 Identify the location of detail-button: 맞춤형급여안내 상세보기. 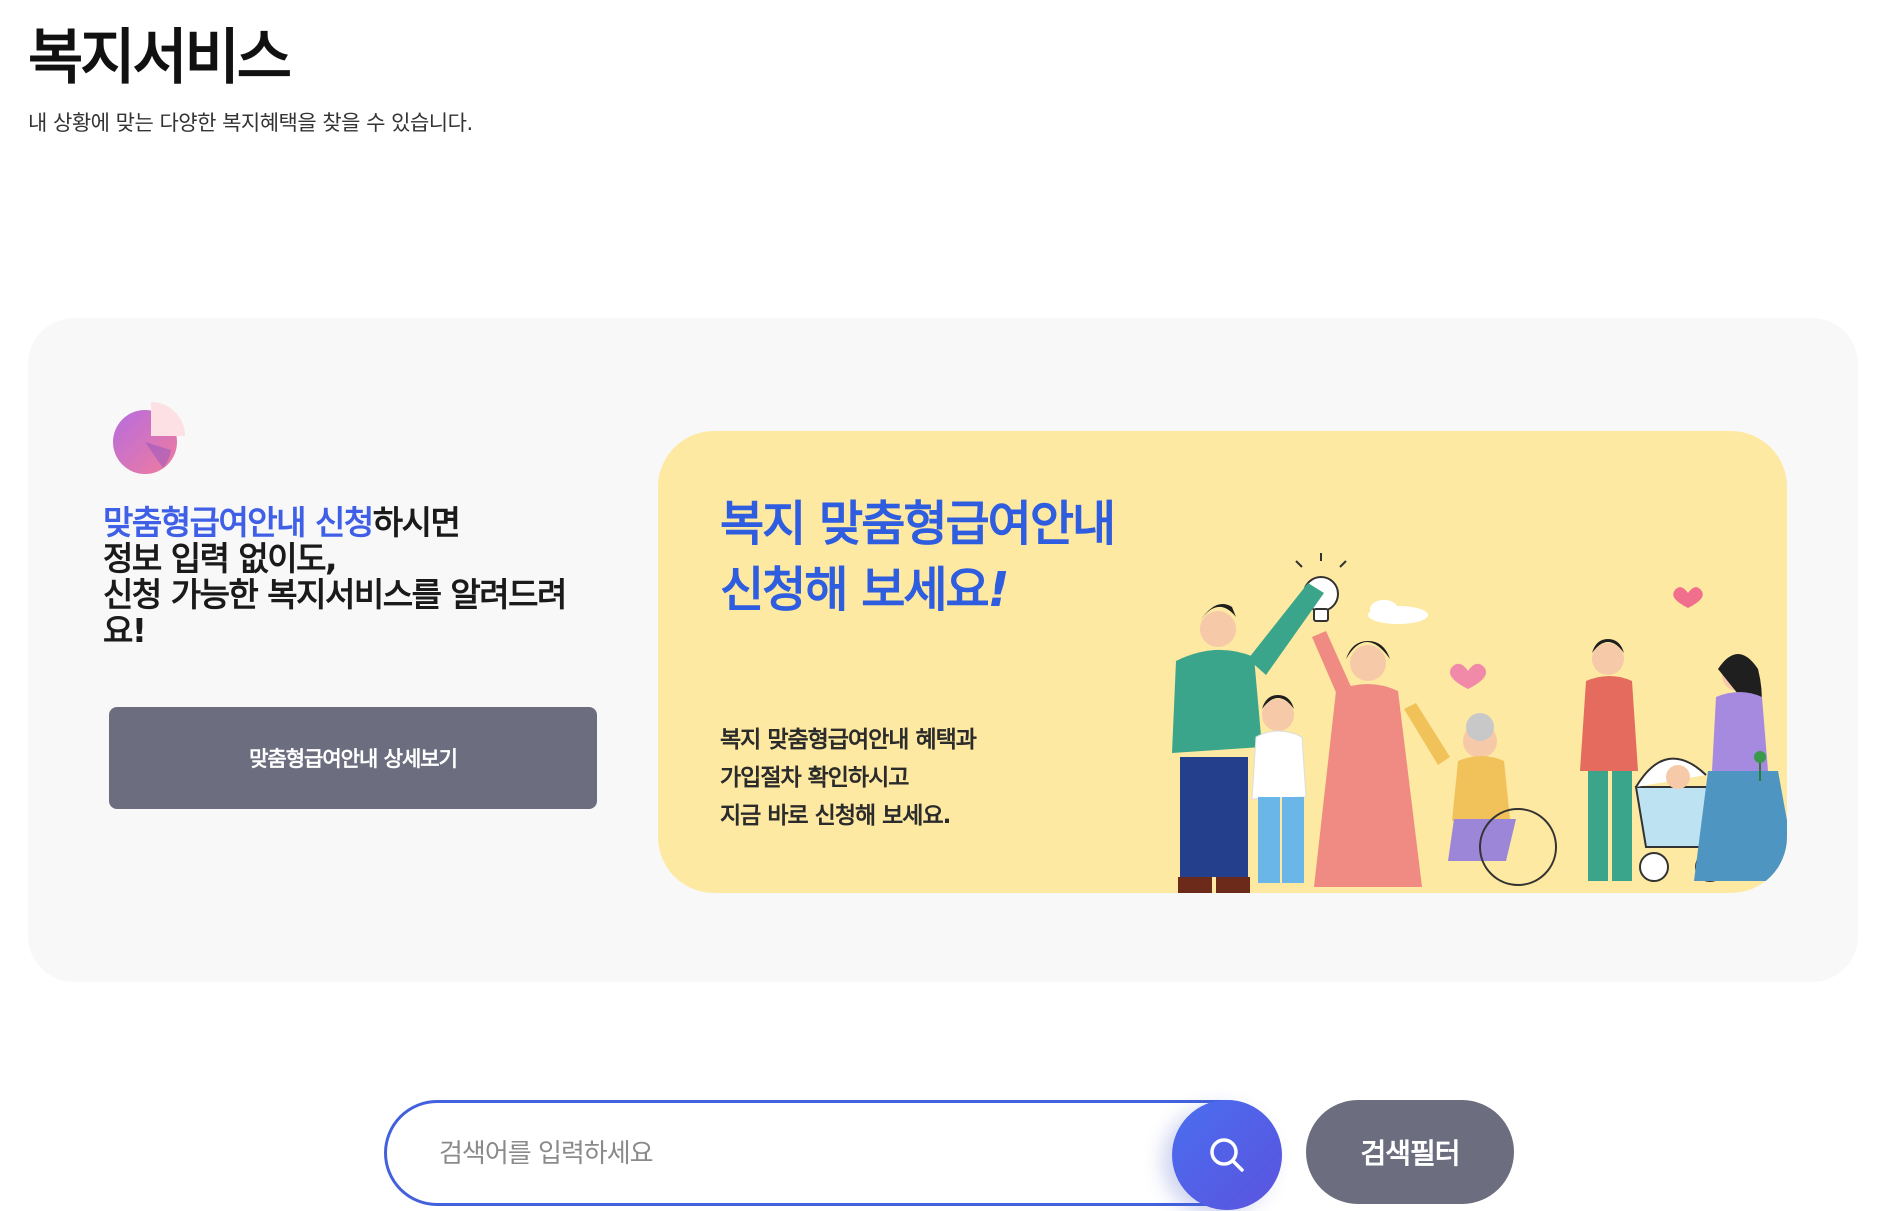
(353, 758).